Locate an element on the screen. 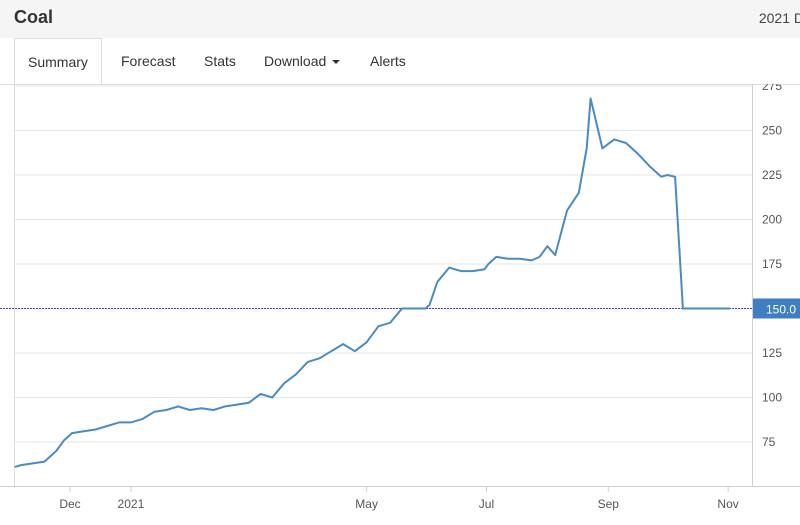 The height and width of the screenshot is (525, 800). header-date-label: 2021 D is located at coordinates (779, 18).